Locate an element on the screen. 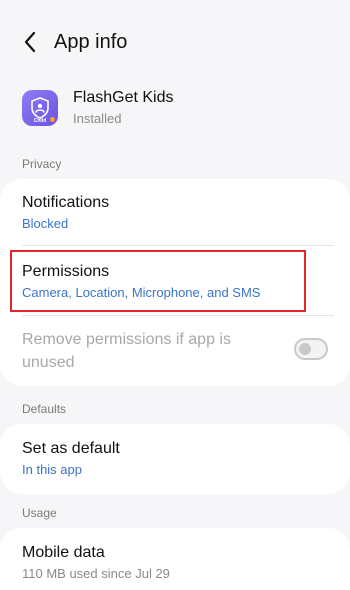 Image resolution: width=350 pixels, height=590 pixels. app-status: Installed is located at coordinates (97, 118).